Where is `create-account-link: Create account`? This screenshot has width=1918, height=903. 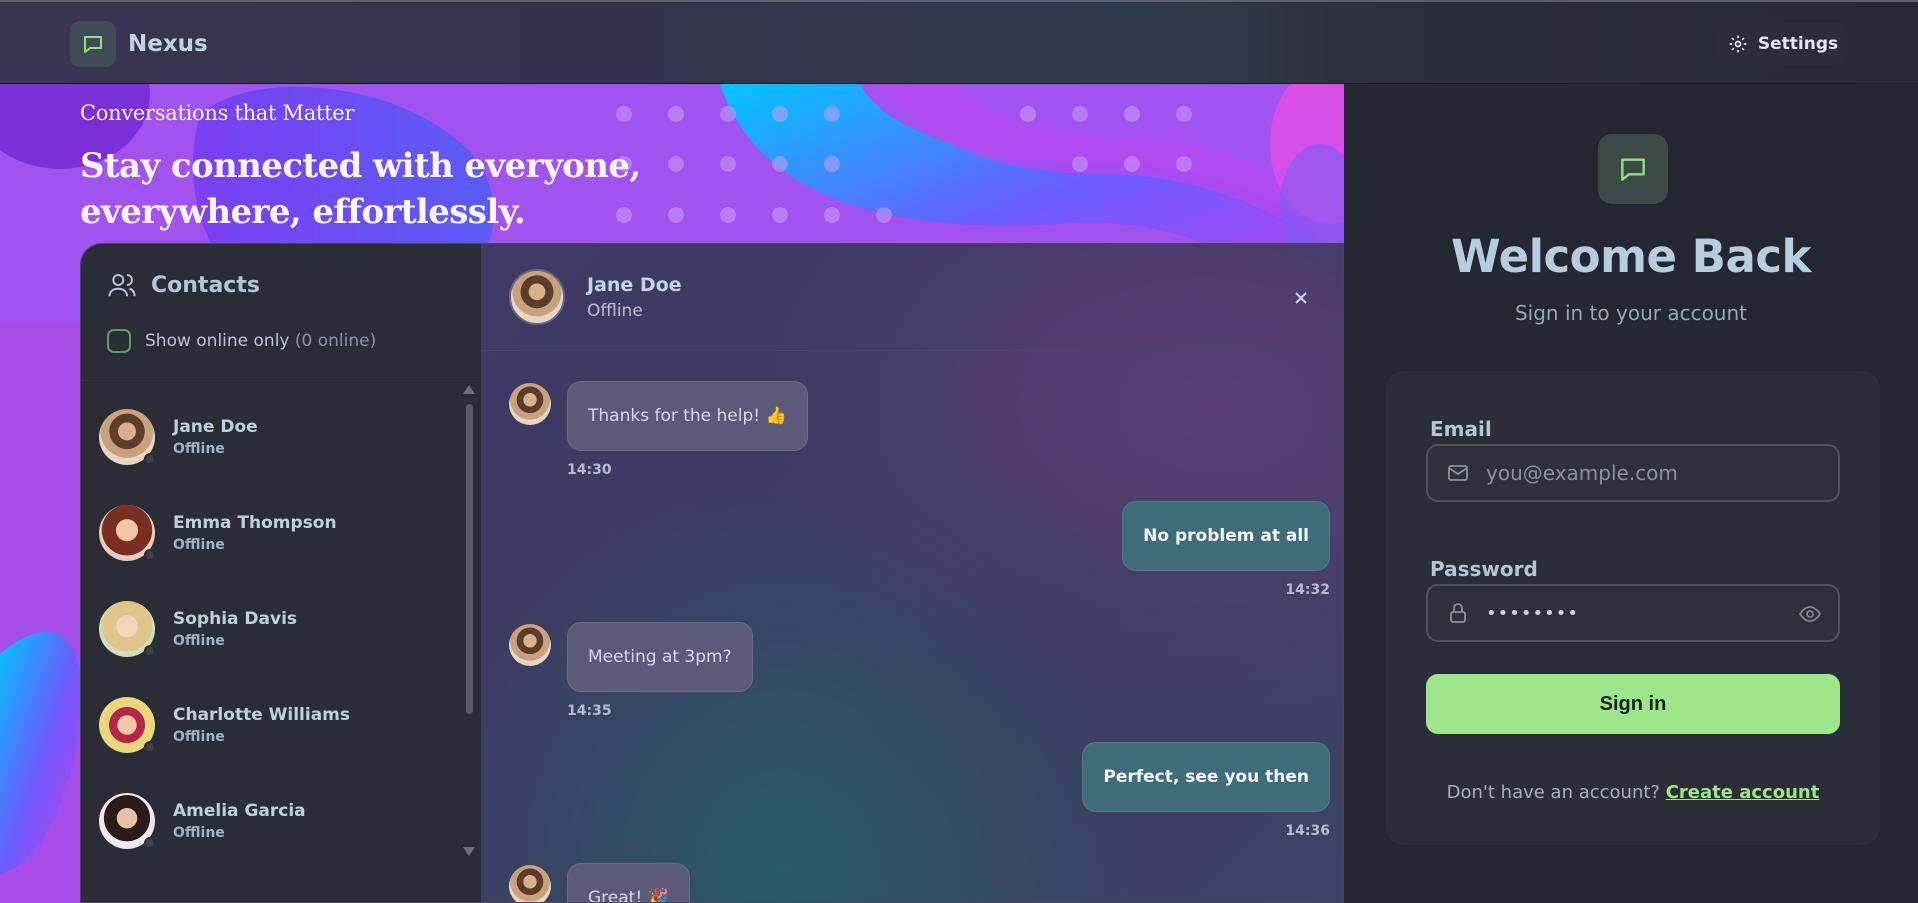
create-account-link: Create account is located at coordinates (1743, 792).